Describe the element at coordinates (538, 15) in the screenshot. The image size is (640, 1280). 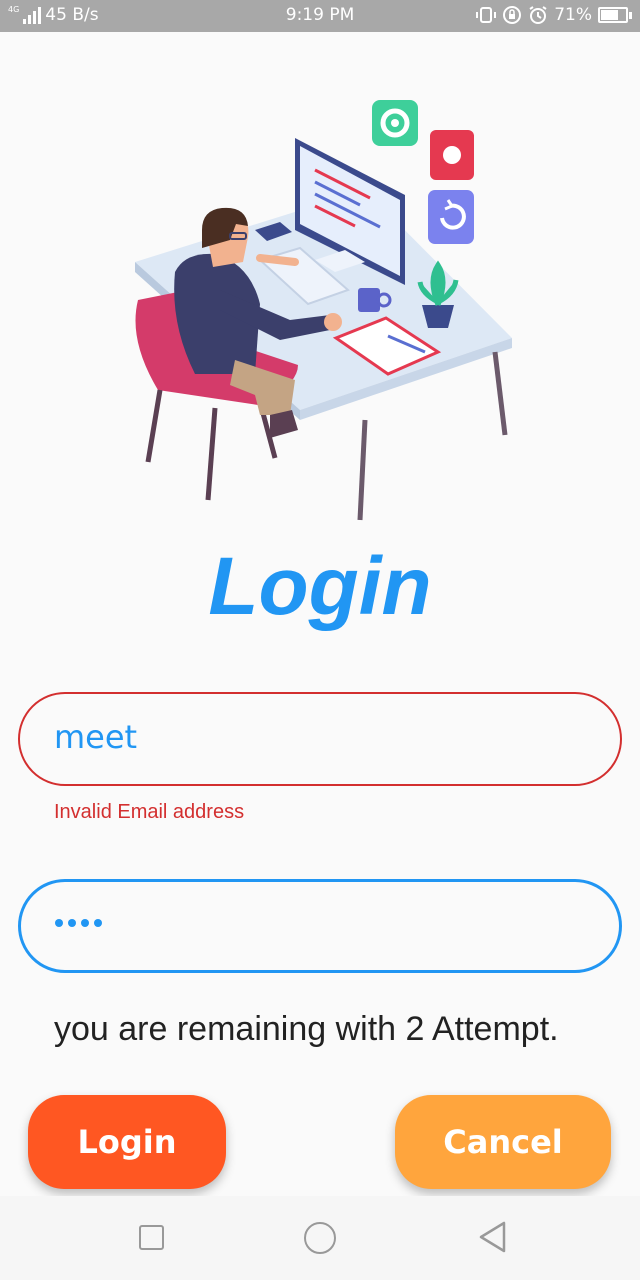
I see `alarm-icon` at that location.